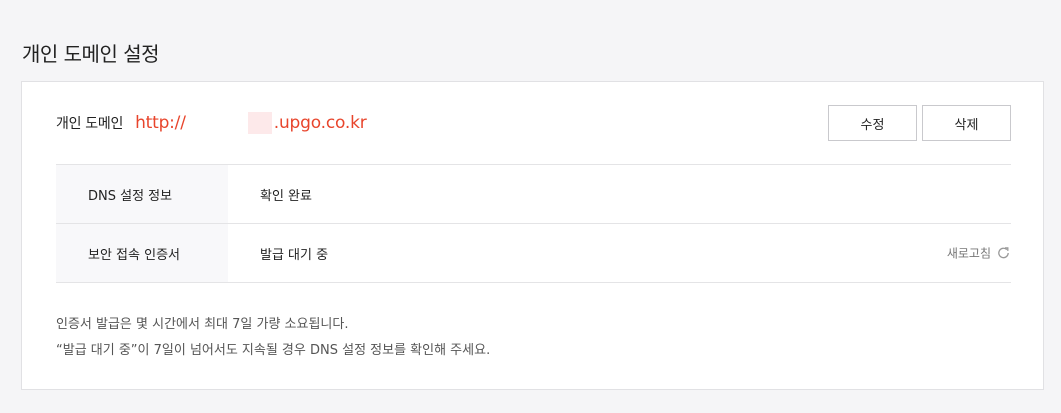 Image resolution: width=1061 pixels, height=413 pixels. What do you see at coordinates (90, 124) in the screenshot?
I see `domain-label: 개인 도메인` at bounding box center [90, 124].